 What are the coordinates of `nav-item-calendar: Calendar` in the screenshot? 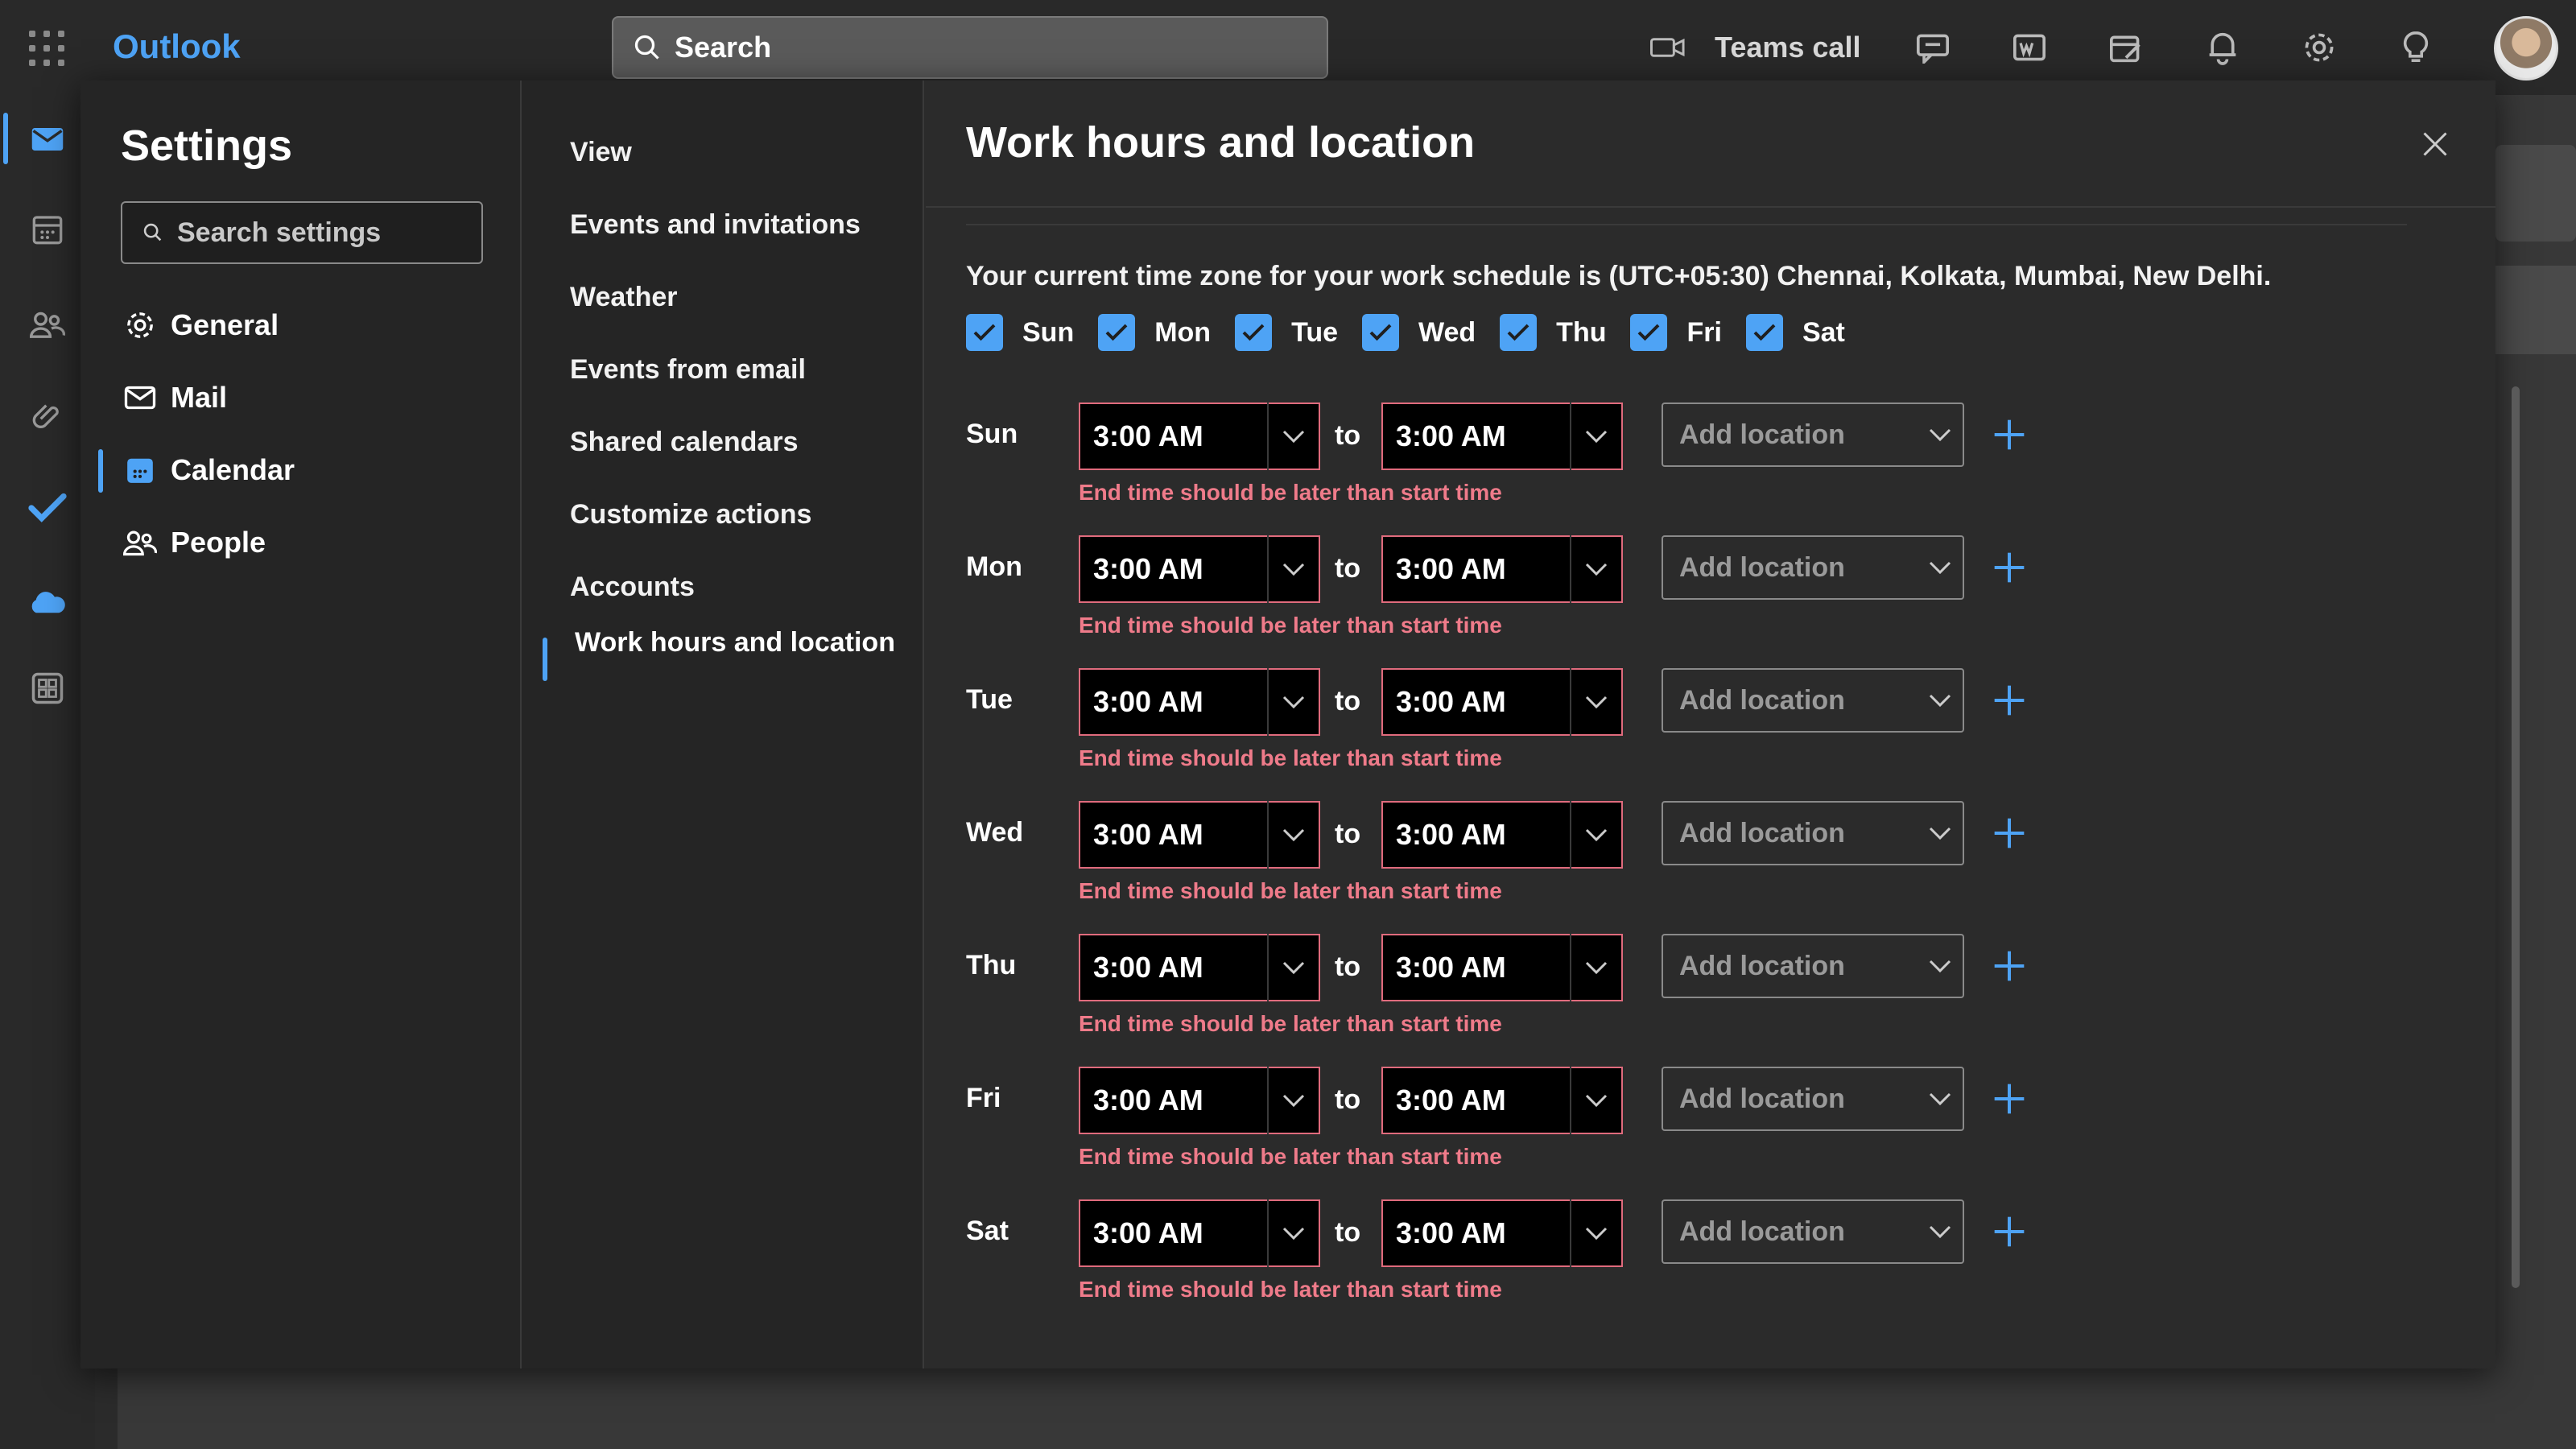 It's located at (208, 470).